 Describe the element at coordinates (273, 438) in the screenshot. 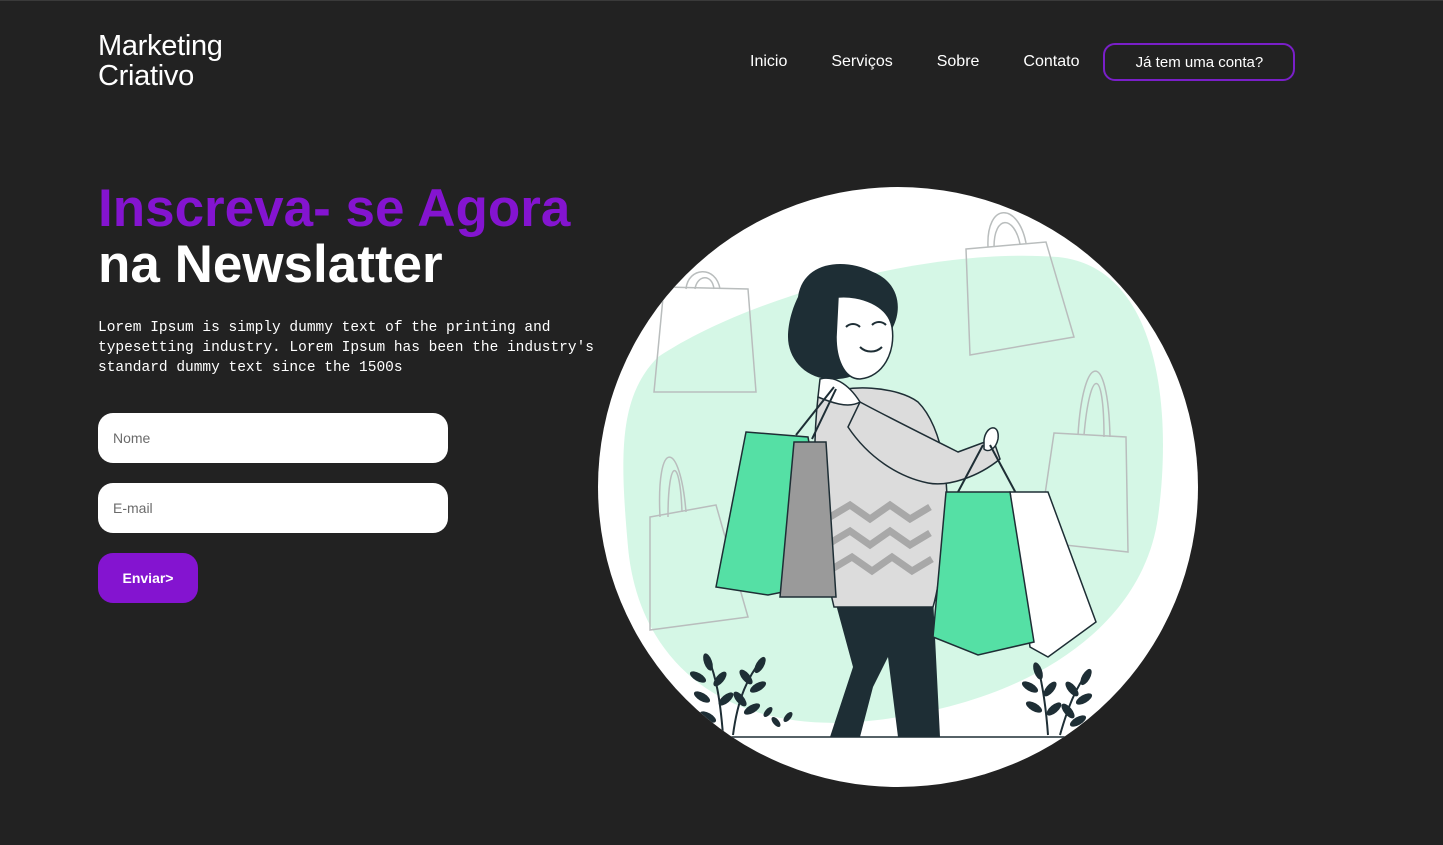

I see `name-input` at that location.